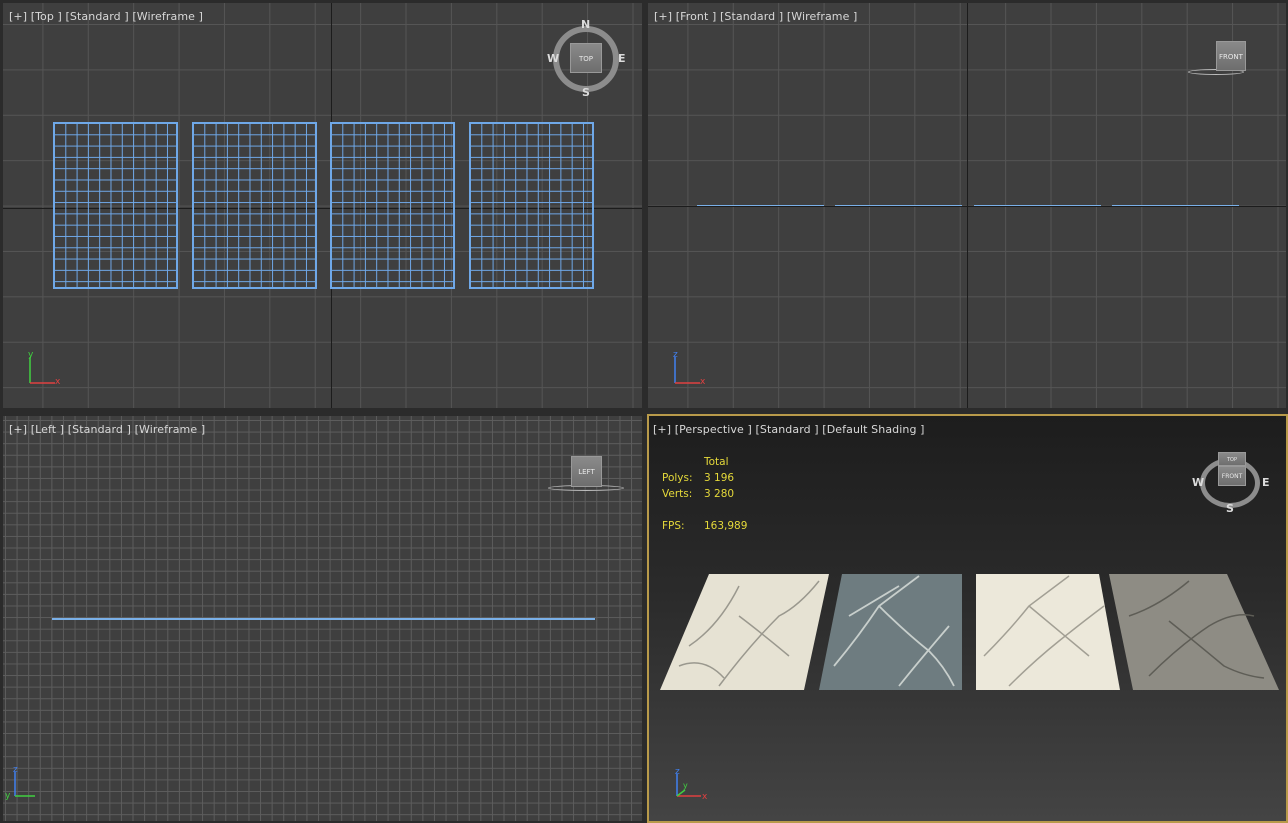 This screenshot has height=823, width=1288. Describe the element at coordinates (586, 471) in the screenshot. I see `viewcube-face-left: LEFT` at that location.